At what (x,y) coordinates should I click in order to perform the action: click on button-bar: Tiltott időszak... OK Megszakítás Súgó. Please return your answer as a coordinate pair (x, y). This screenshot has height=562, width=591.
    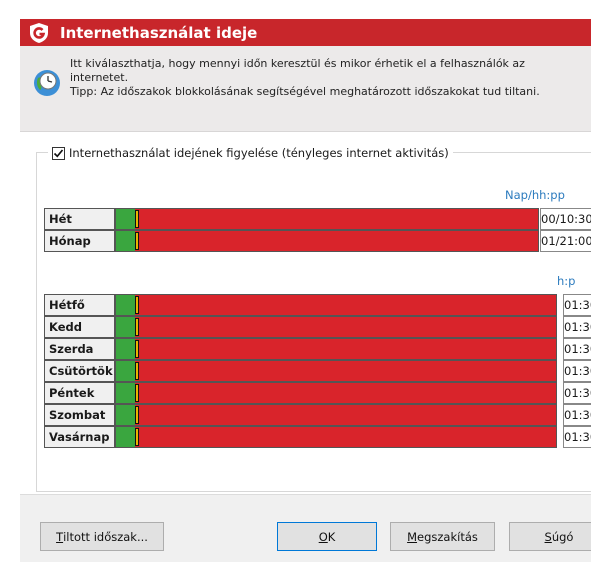
    Looking at the image, I should click on (305, 528).